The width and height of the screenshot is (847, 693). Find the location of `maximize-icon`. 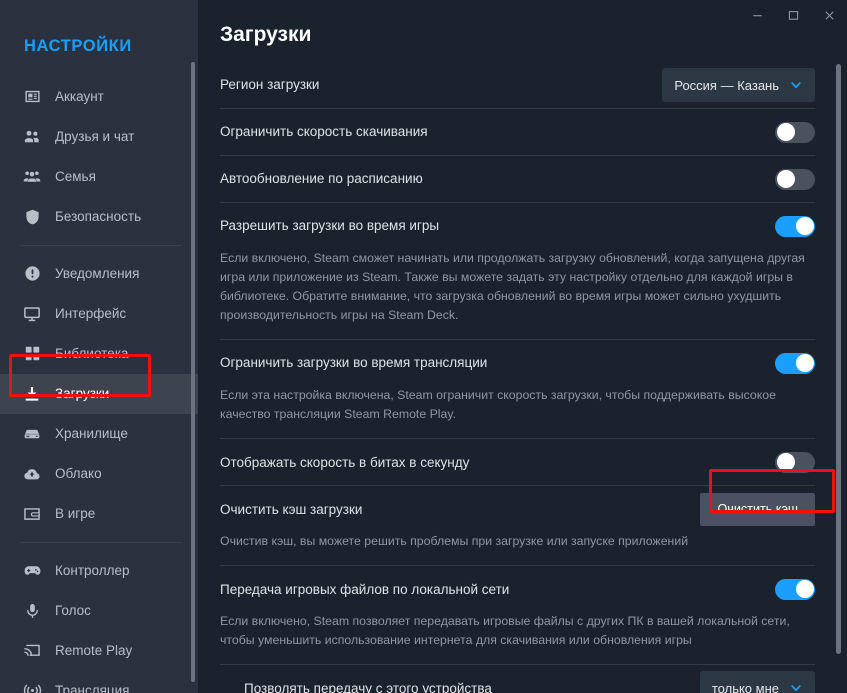

maximize-icon is located at coordinates (793, 15).